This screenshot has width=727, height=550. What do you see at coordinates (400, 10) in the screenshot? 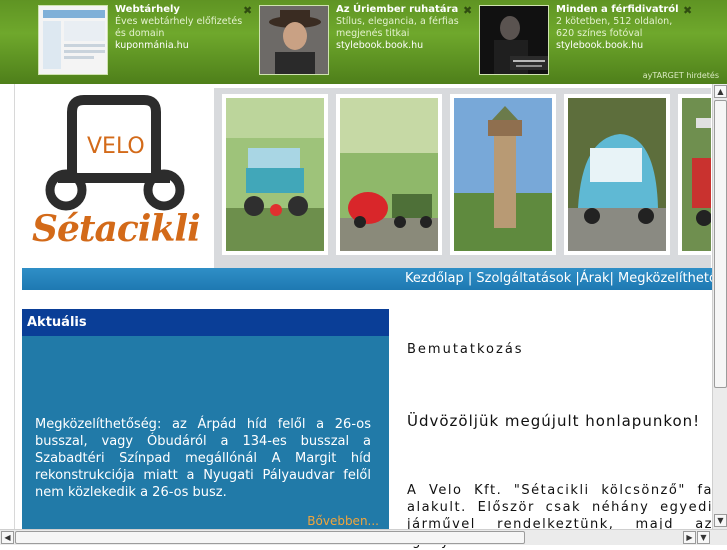
I see `ad-title: Az Úriember ruhatára` at bounding box center [400, 10].